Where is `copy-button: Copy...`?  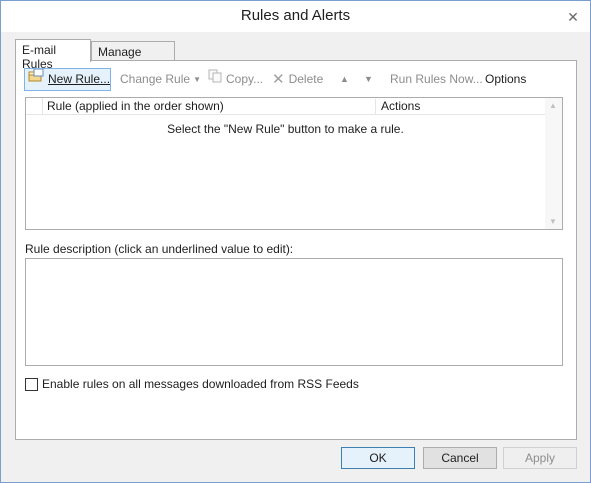
copy-button: Copy... is located at coordinates (235, 79).